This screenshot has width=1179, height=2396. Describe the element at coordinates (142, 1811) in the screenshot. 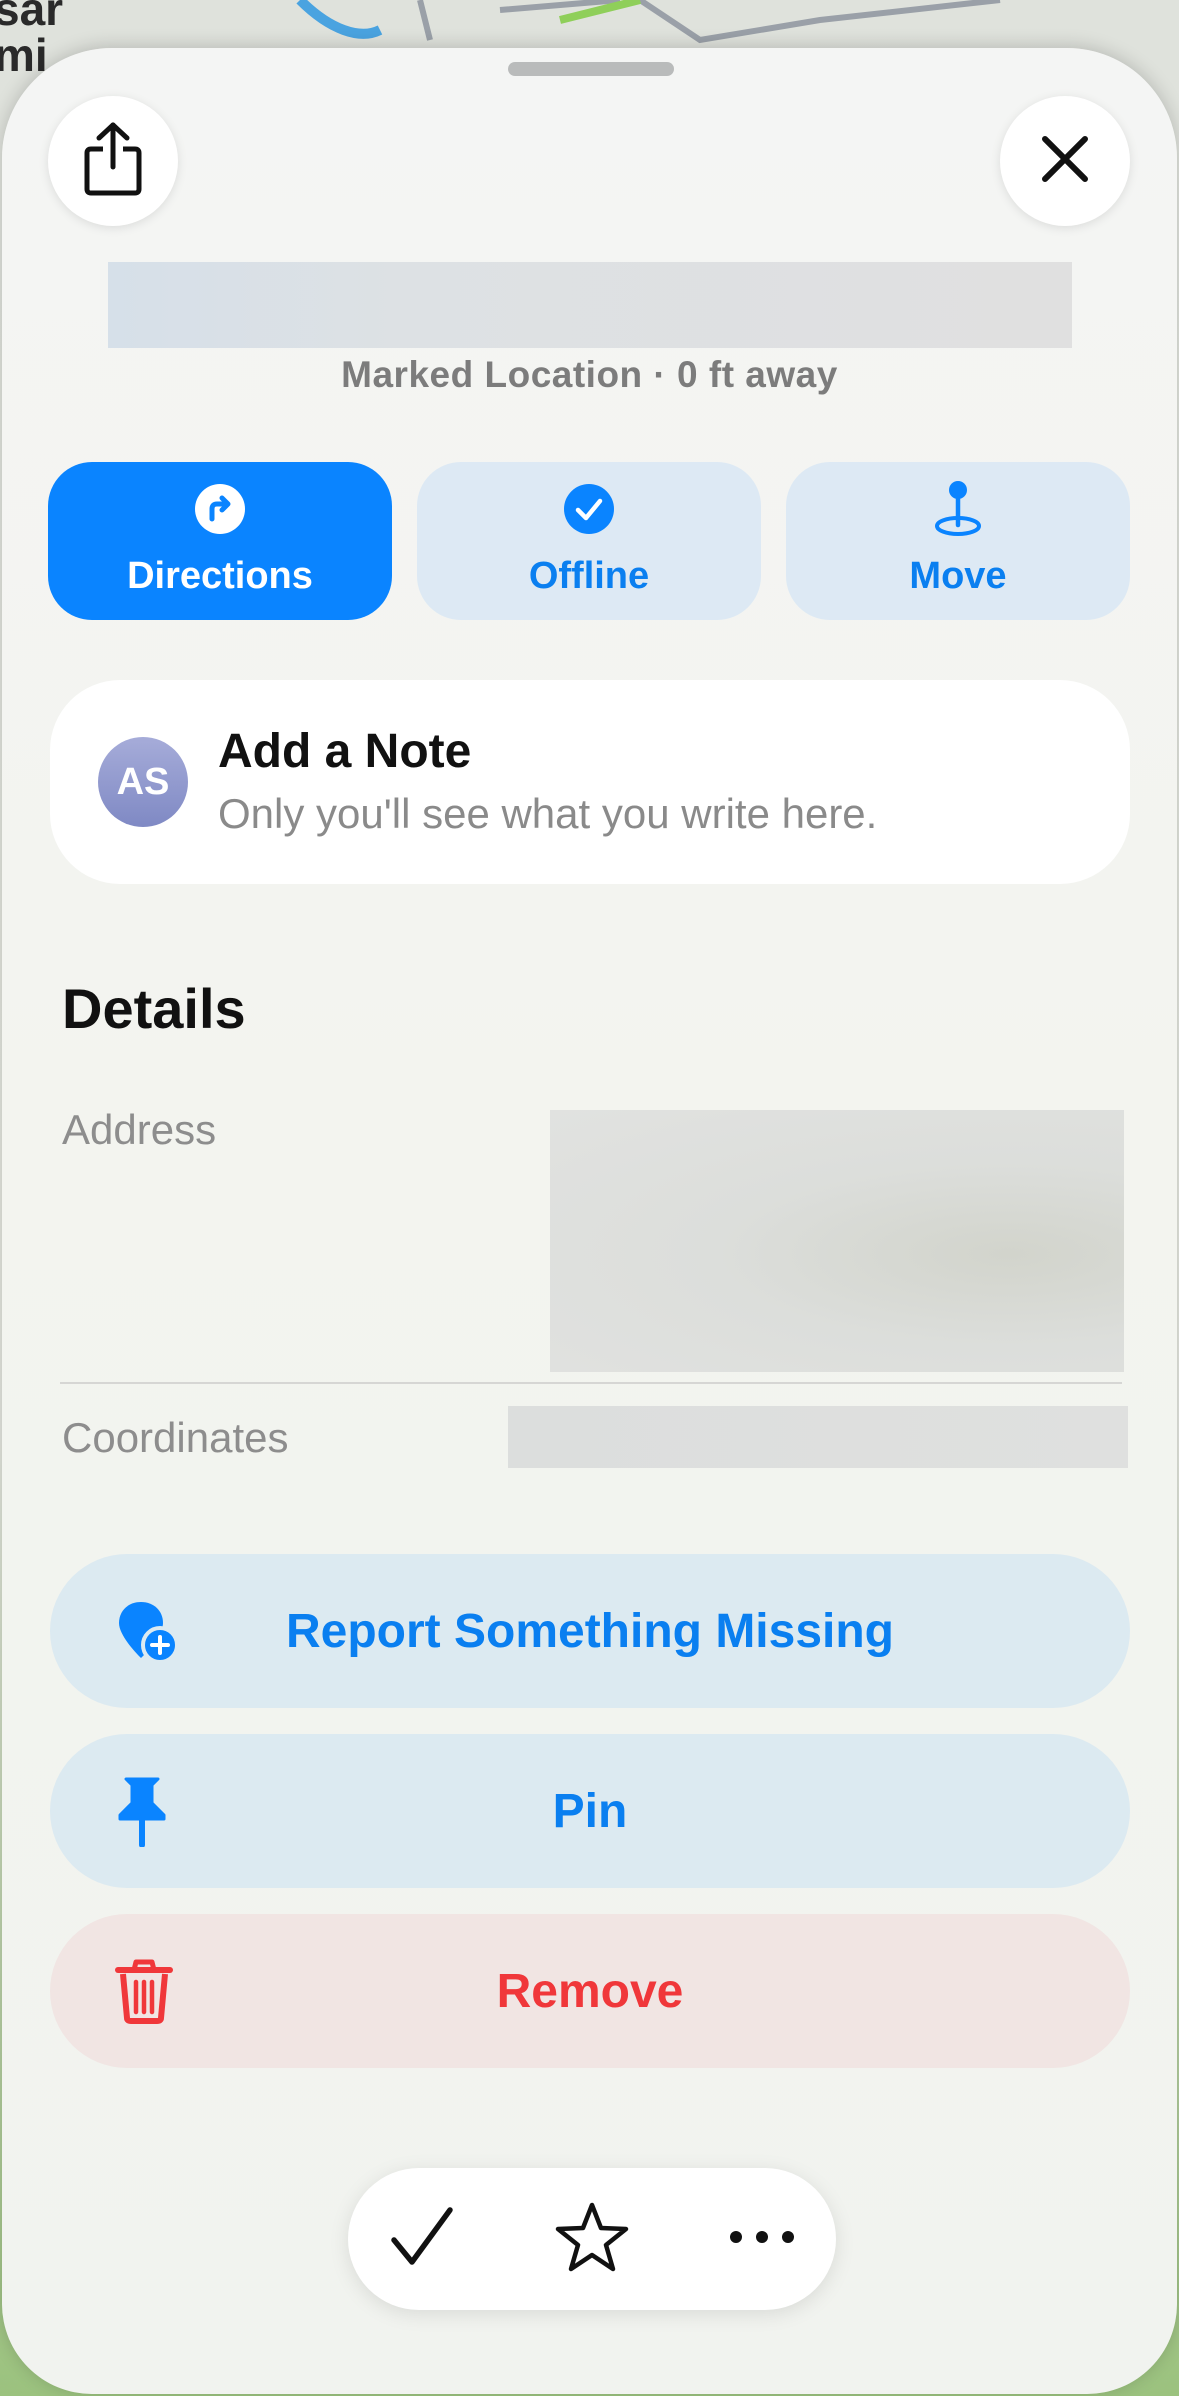

I see `pin-icon` at that location.